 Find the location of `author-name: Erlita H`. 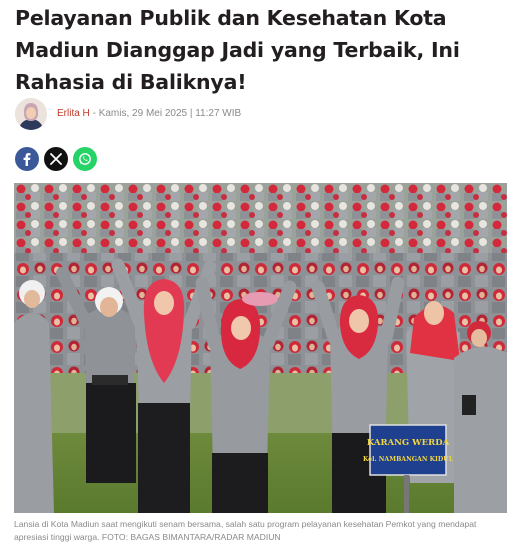

author-name: Erlita H is located at coordinates (73, 113).